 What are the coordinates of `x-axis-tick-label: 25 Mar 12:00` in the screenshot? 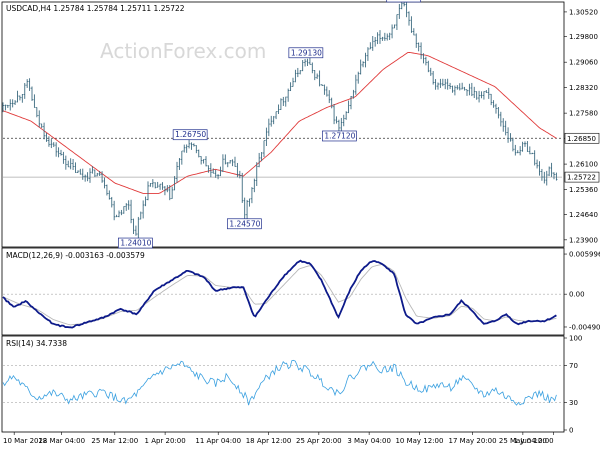 It's located at (114, 441).